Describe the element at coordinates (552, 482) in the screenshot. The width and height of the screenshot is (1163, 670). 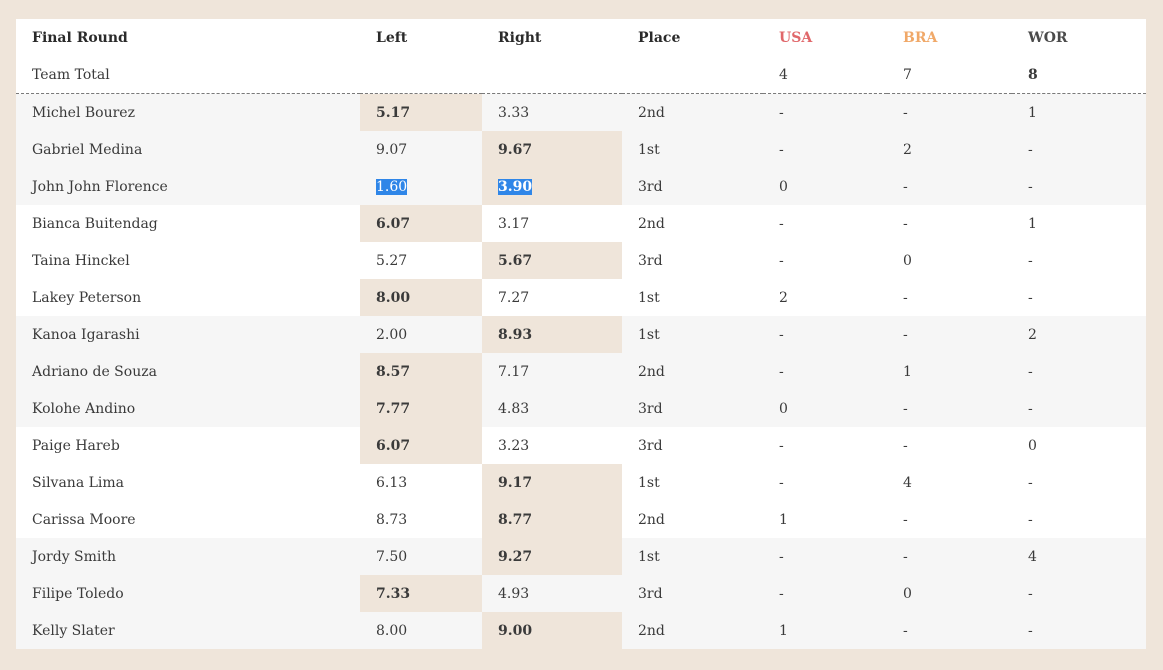
I see `right-score: 9.17` at that location.